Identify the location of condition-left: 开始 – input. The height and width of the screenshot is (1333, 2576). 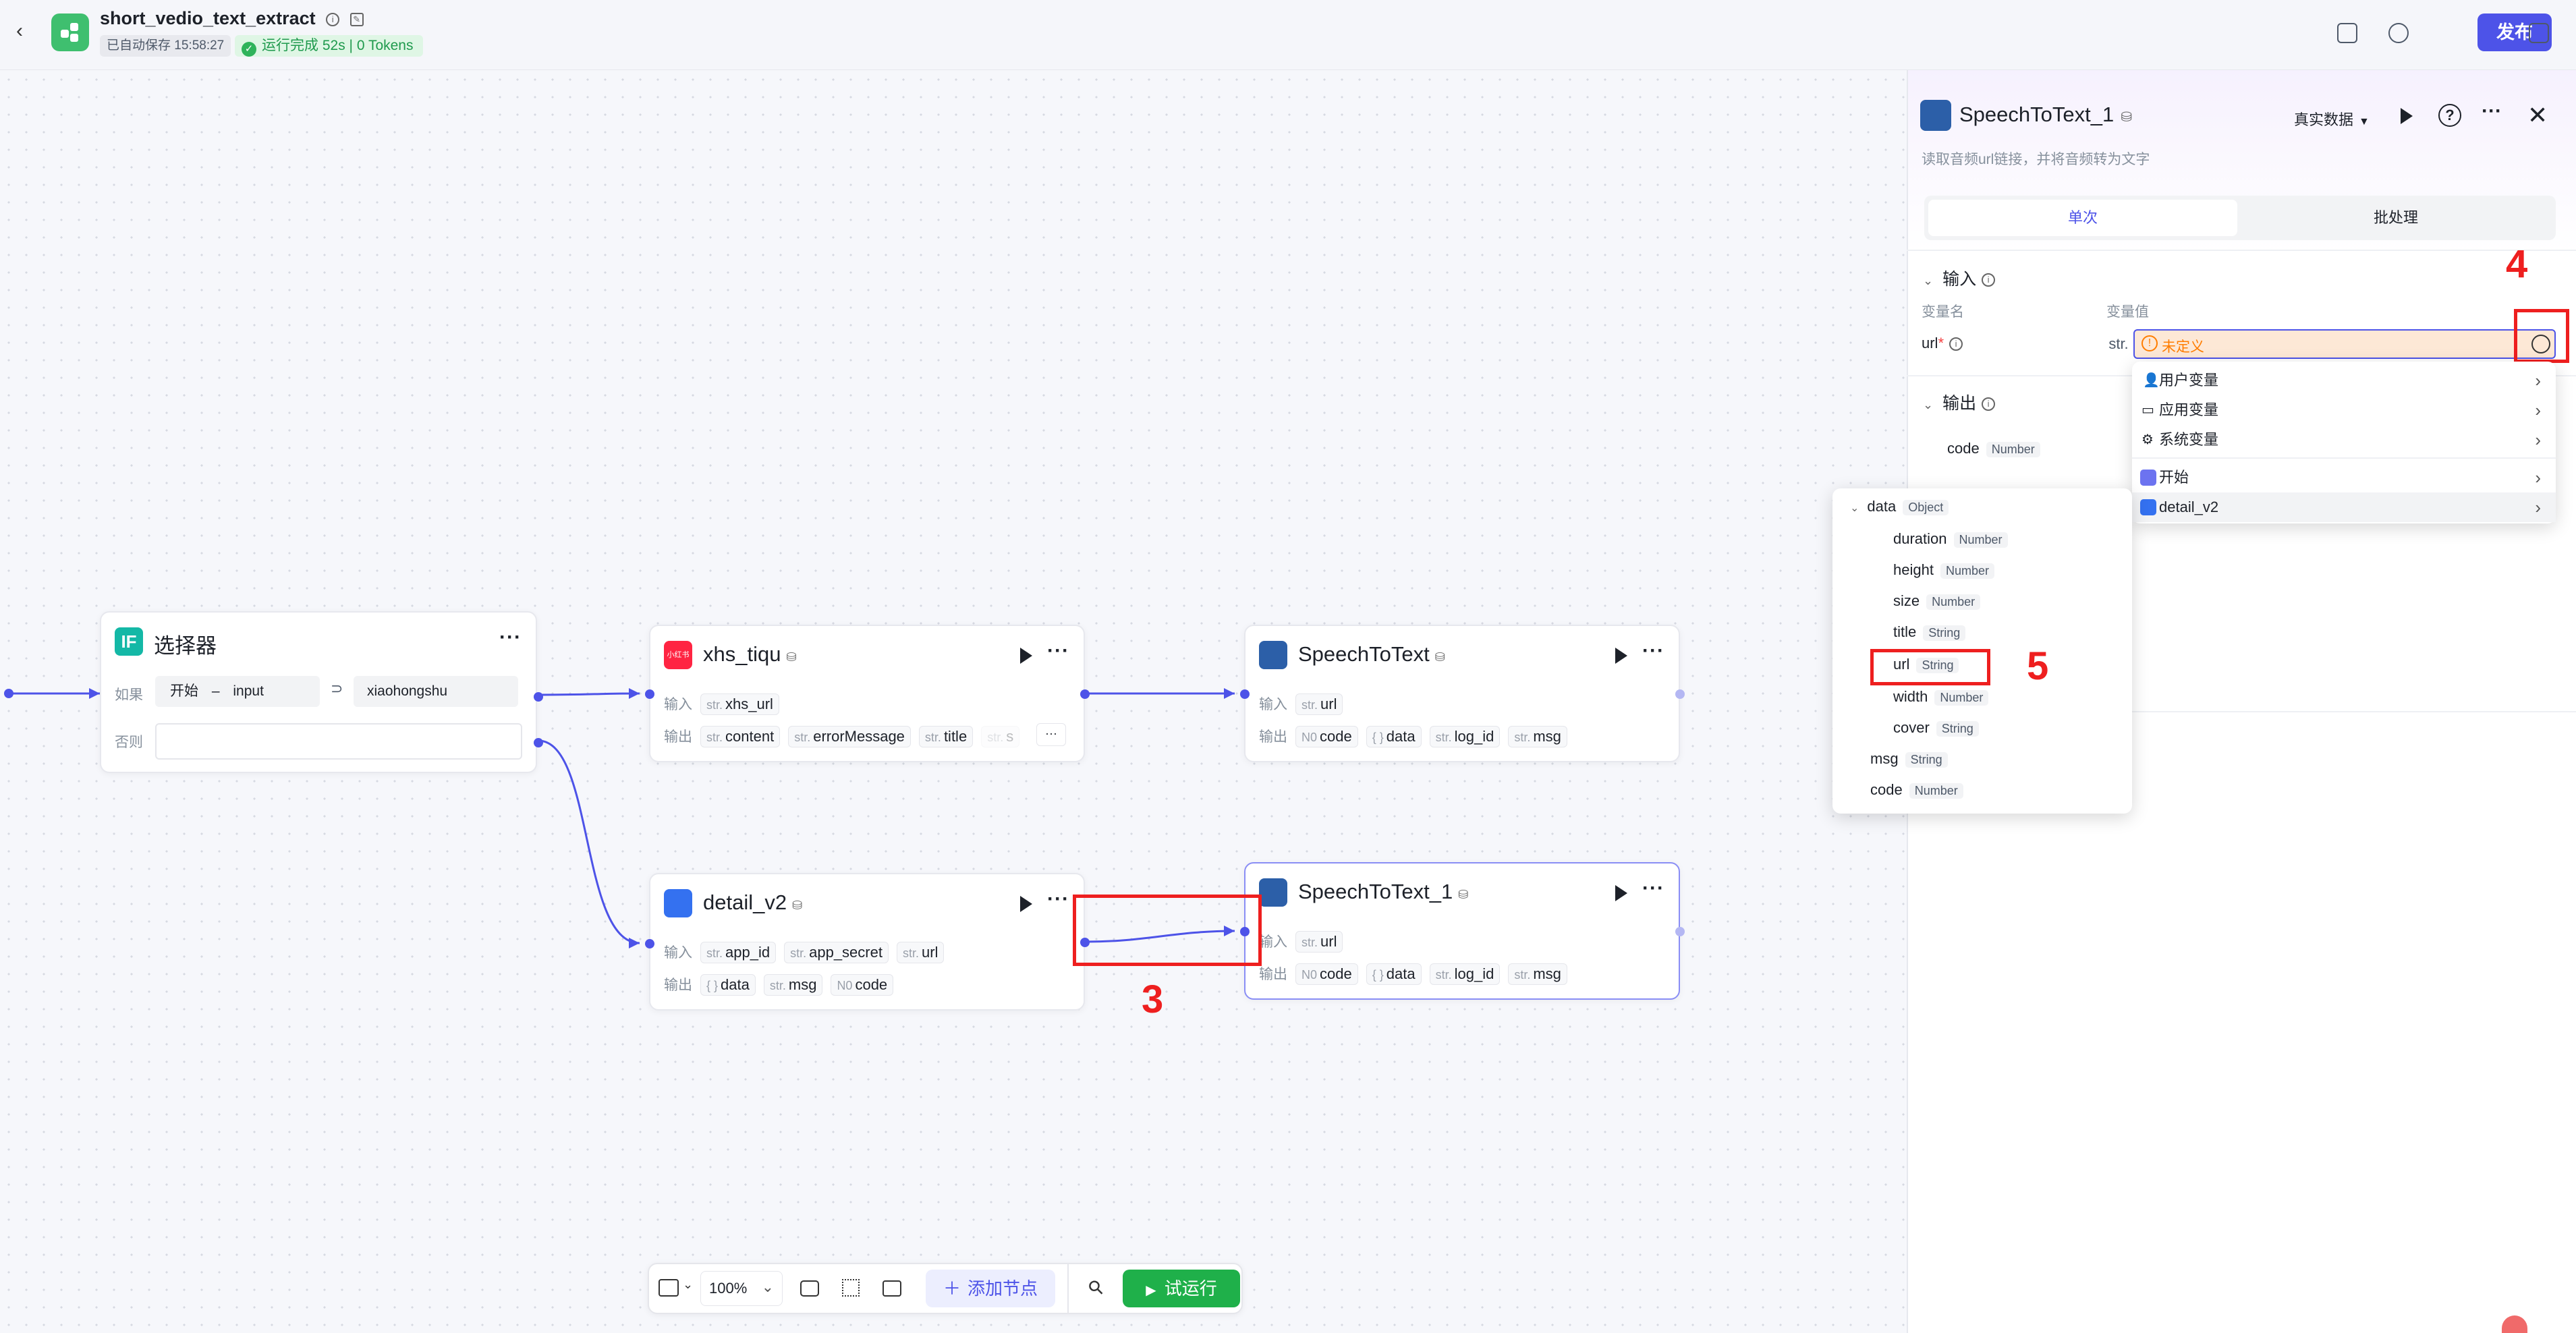
(237, 692).